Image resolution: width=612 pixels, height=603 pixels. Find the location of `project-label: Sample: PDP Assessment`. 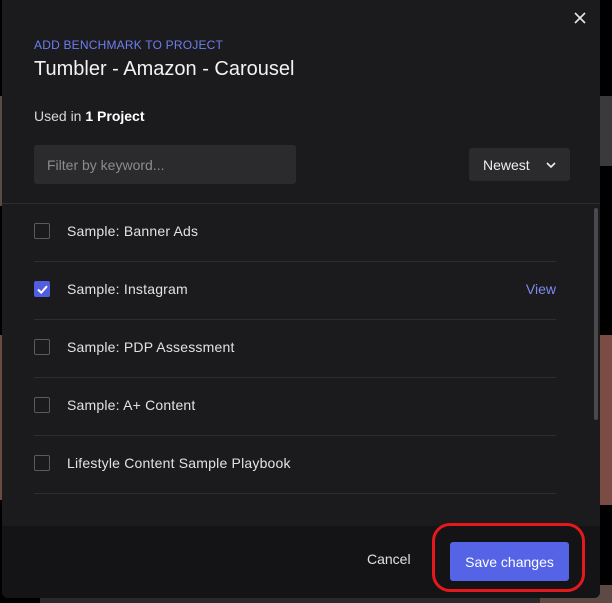

project-label: Sample: PDP Assessment is located at coordinates (151, 347).